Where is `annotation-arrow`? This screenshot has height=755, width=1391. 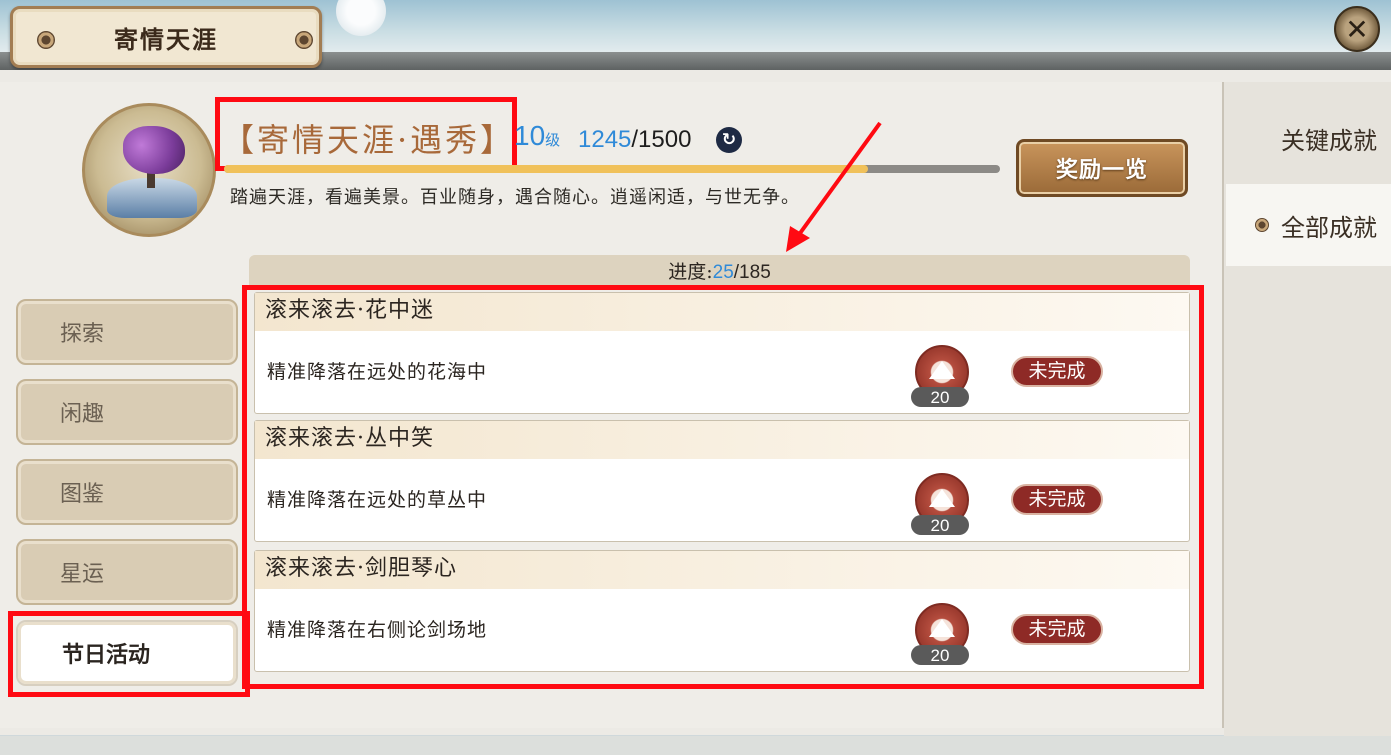 annotation-arrow is located at coordinates (834, 186).